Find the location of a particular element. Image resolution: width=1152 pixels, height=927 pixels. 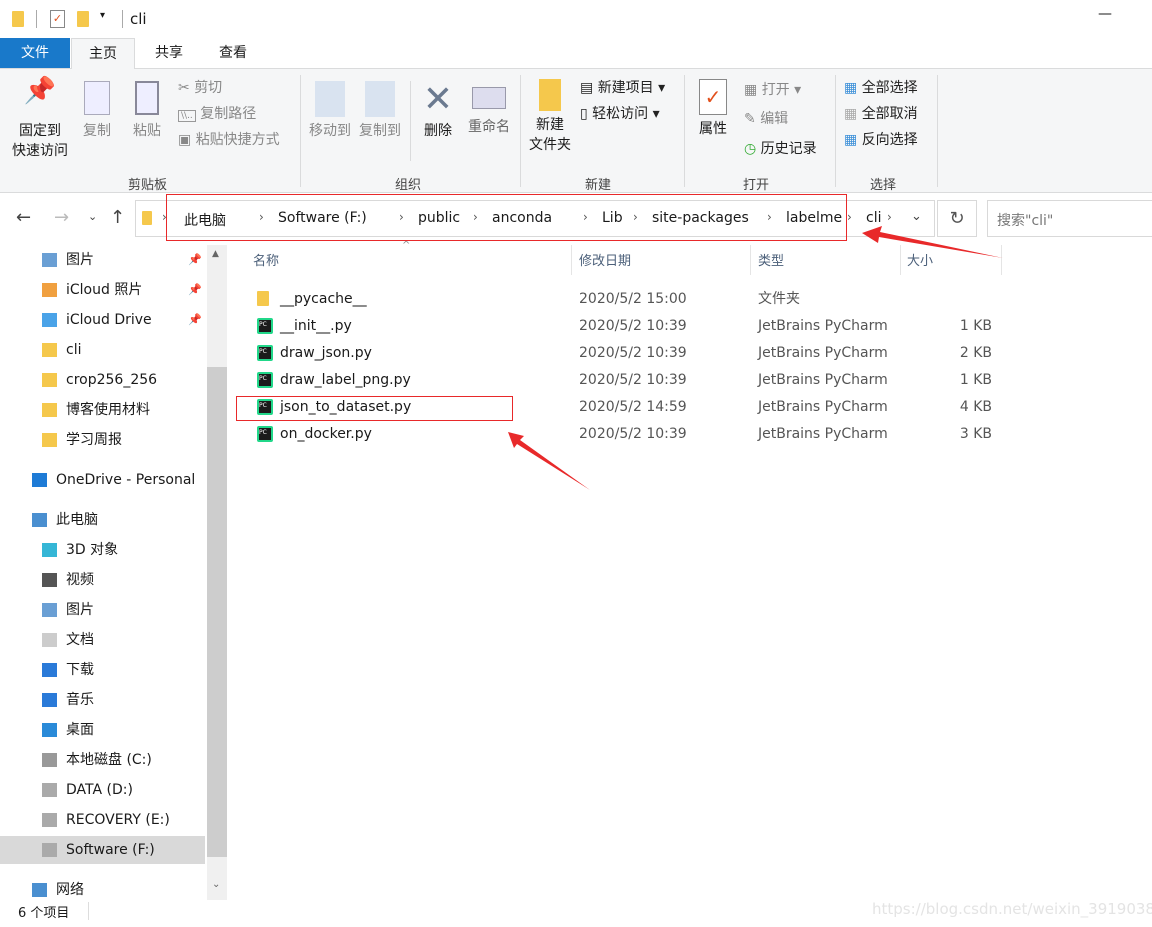

tab-home: 主页 is located at coordinates (103, 53).